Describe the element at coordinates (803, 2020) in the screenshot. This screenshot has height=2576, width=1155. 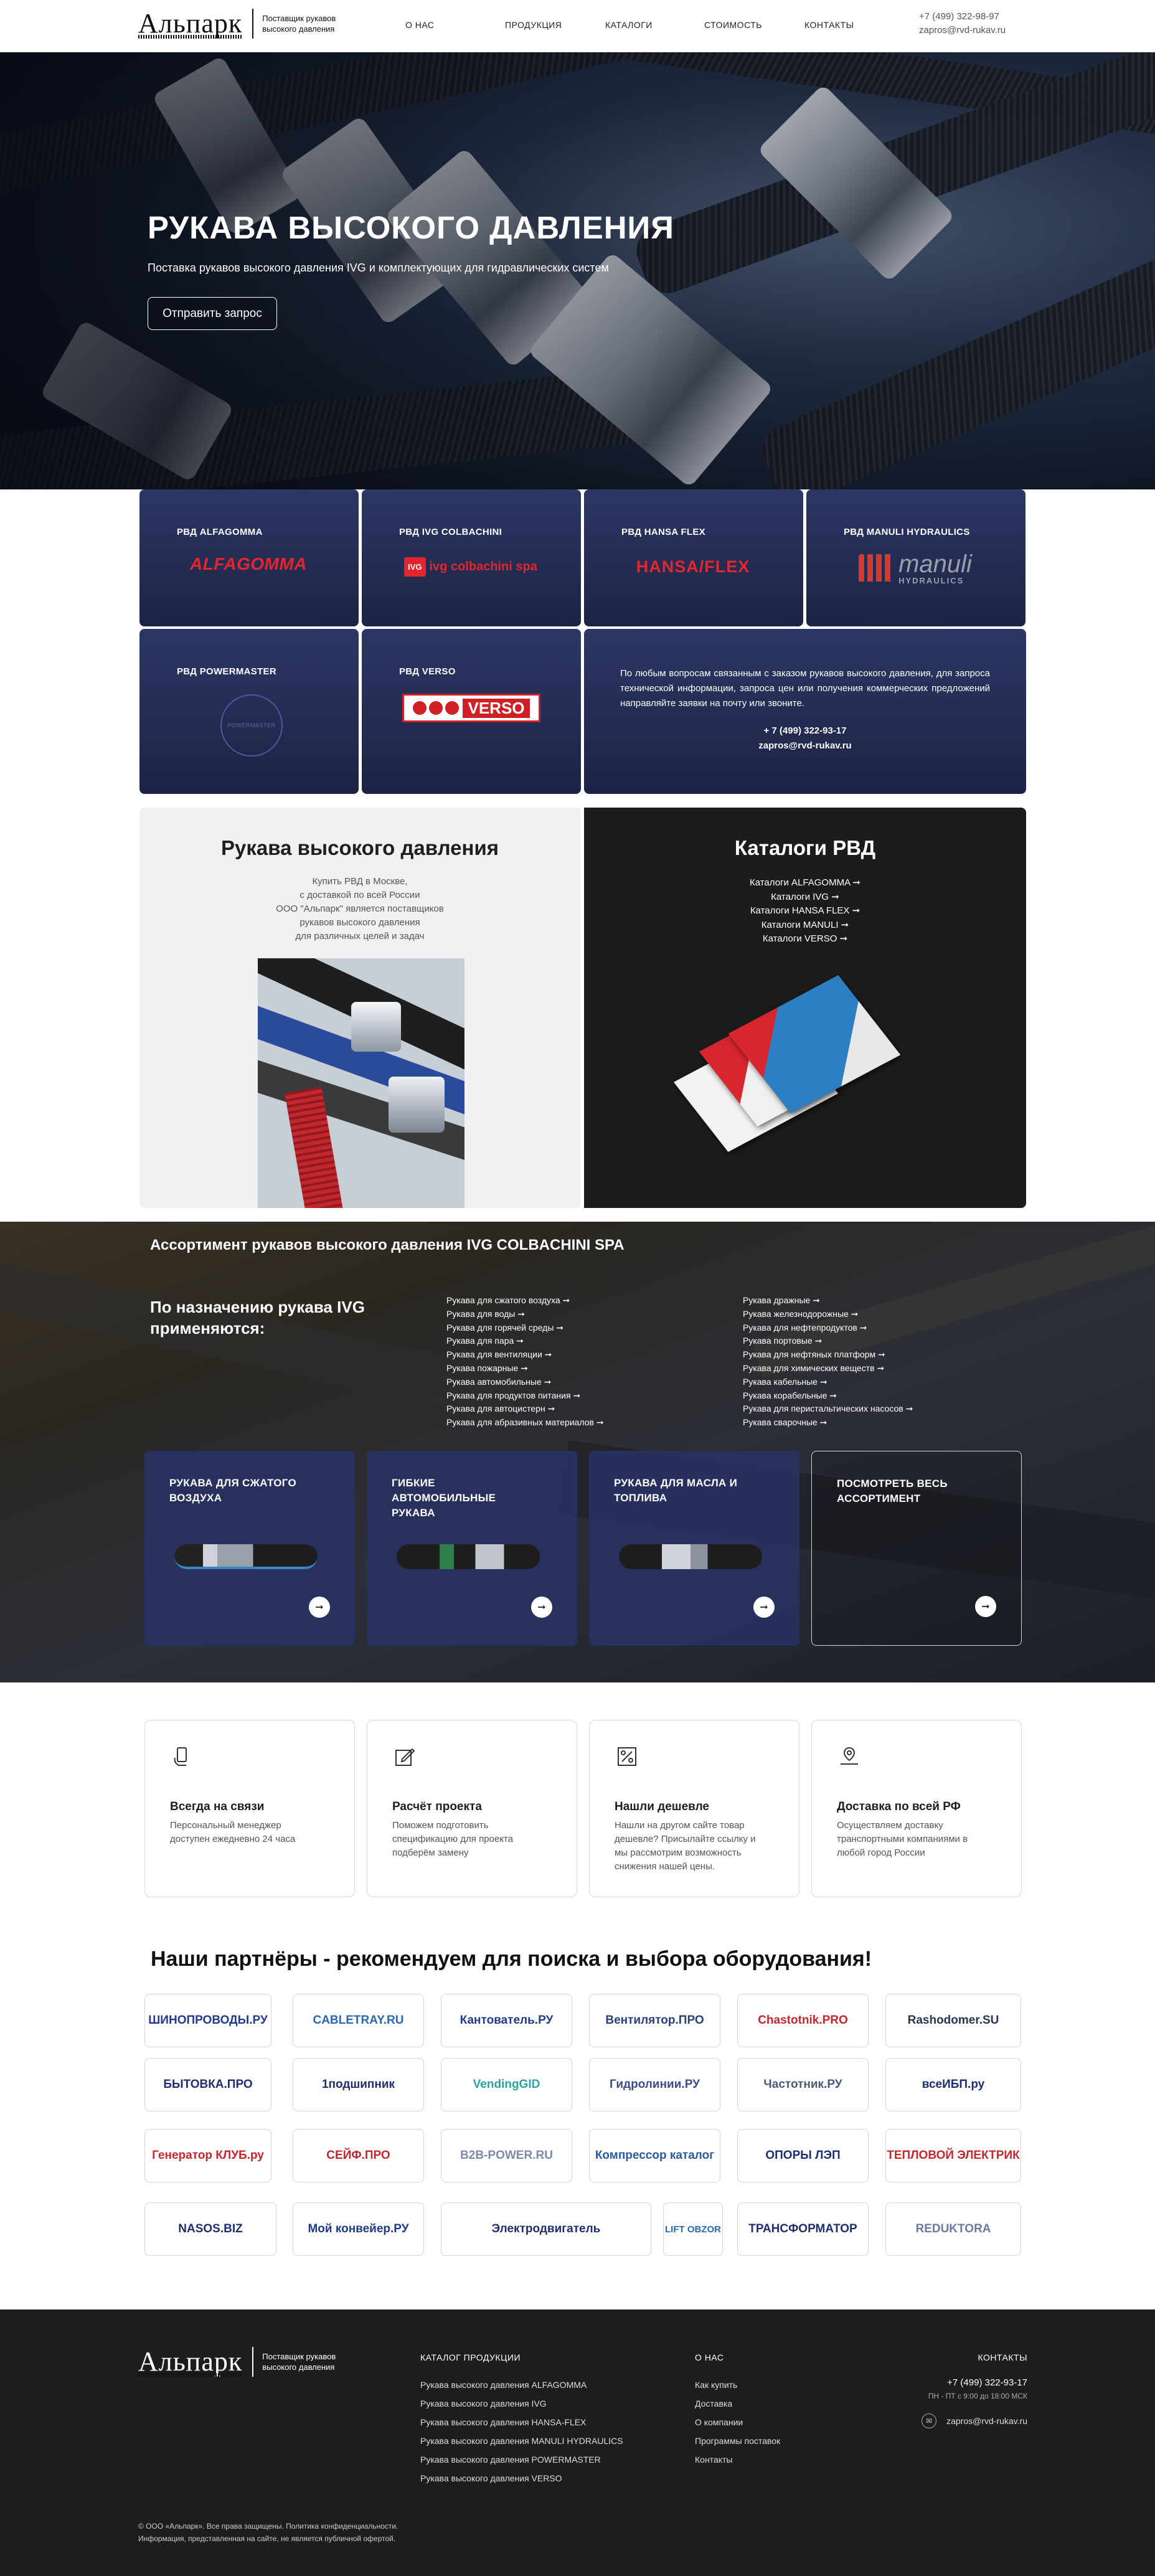
I see `partner-logo: Chastotnik.PRO` at that location.